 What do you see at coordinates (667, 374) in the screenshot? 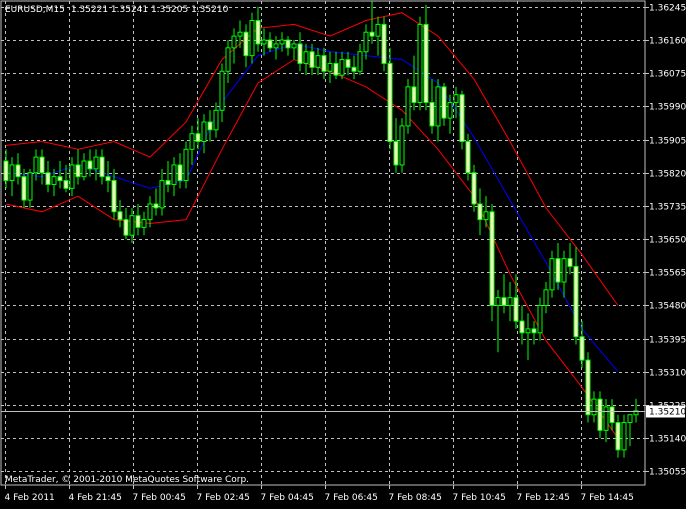
I see `y-tick-label: 1.35310` at bounding box center [667, 374].